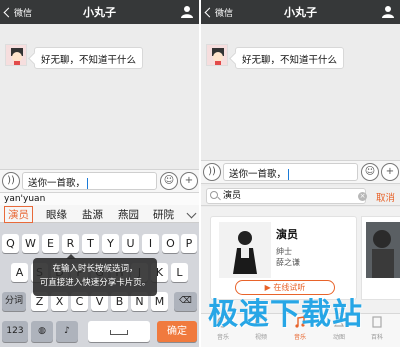 This screenshot has width=400, height=347. I want to click on space-icon, so click(119, 332).